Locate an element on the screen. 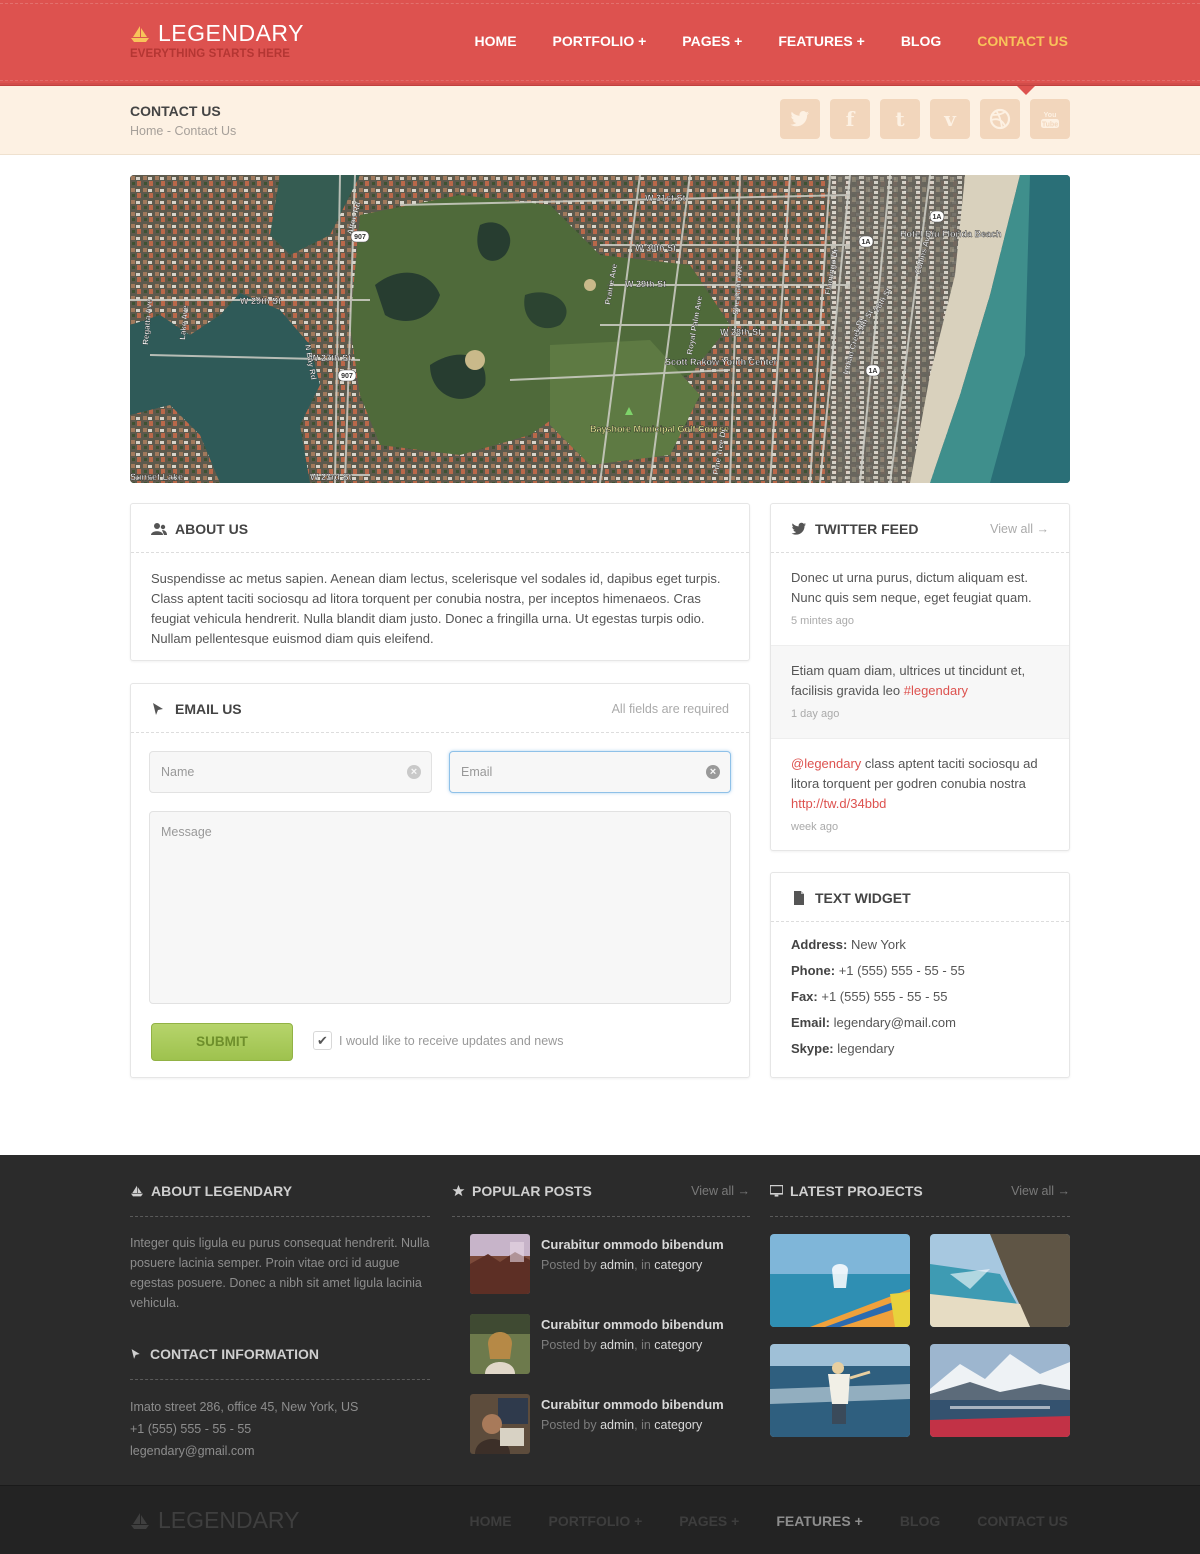 The height and width of the screenshot is (1554, 1200). info-row-skype: Skype: legendary is located at coordinates (843, 1048).